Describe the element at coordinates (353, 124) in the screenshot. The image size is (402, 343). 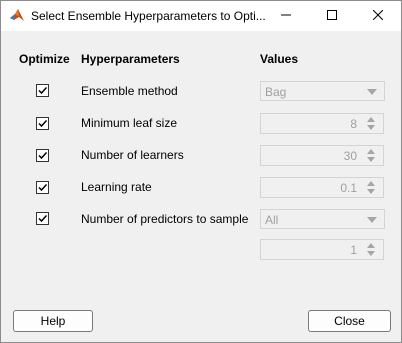
I see `minimum-leaf-size-value: 8` at that location.